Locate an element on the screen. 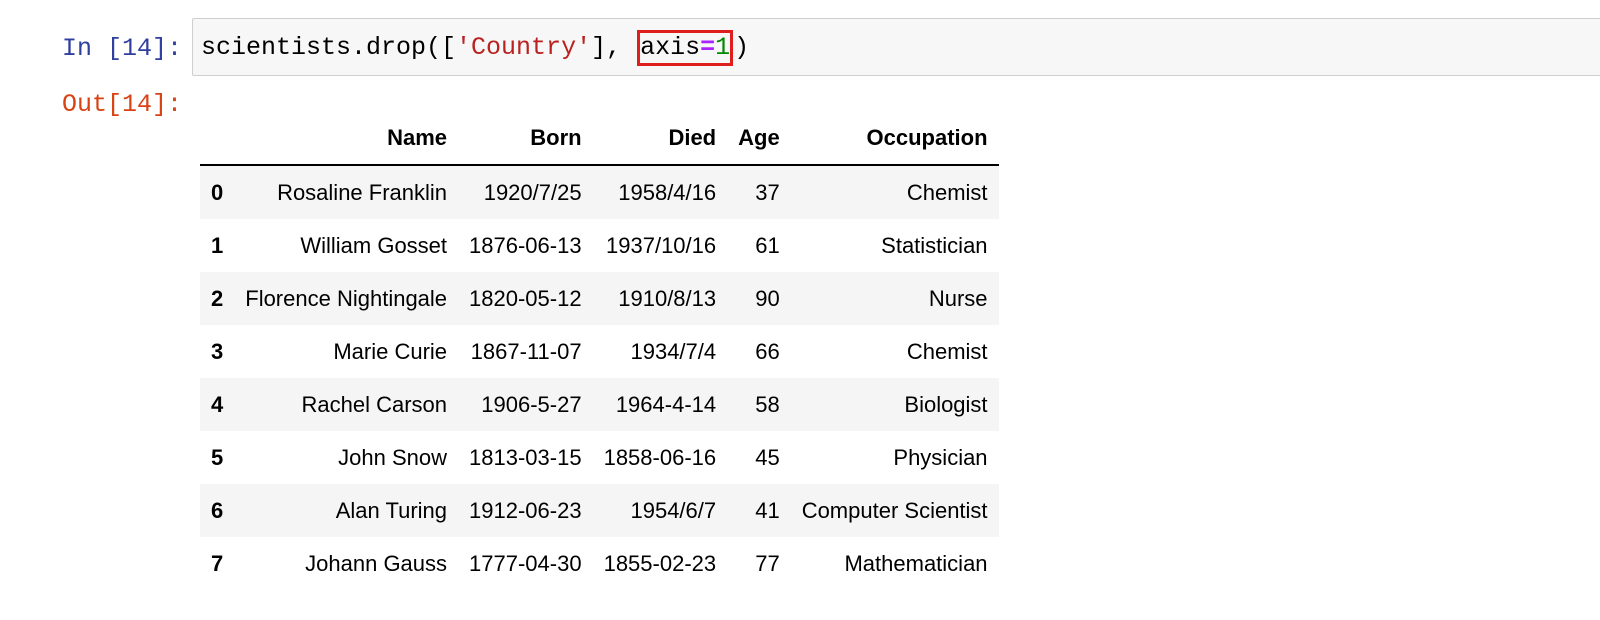  cell-occupation: Statistician is located at coordinates (934, 245).